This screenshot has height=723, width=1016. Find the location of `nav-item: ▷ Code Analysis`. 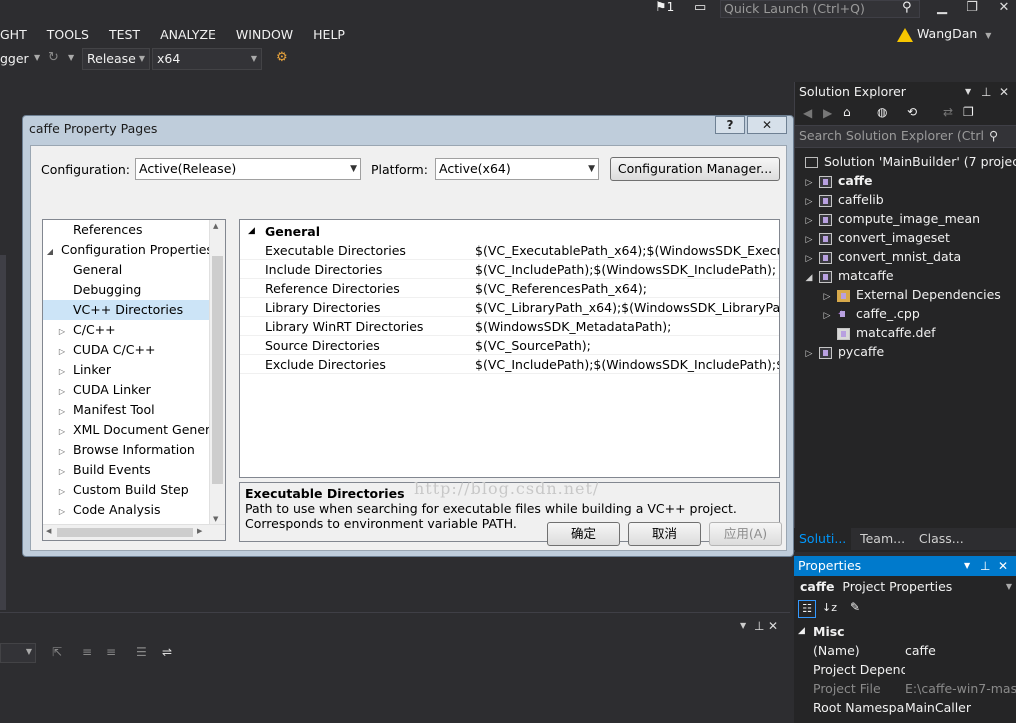

nav-item: ▷ Code Analysis is located at coordinates (127, 510).